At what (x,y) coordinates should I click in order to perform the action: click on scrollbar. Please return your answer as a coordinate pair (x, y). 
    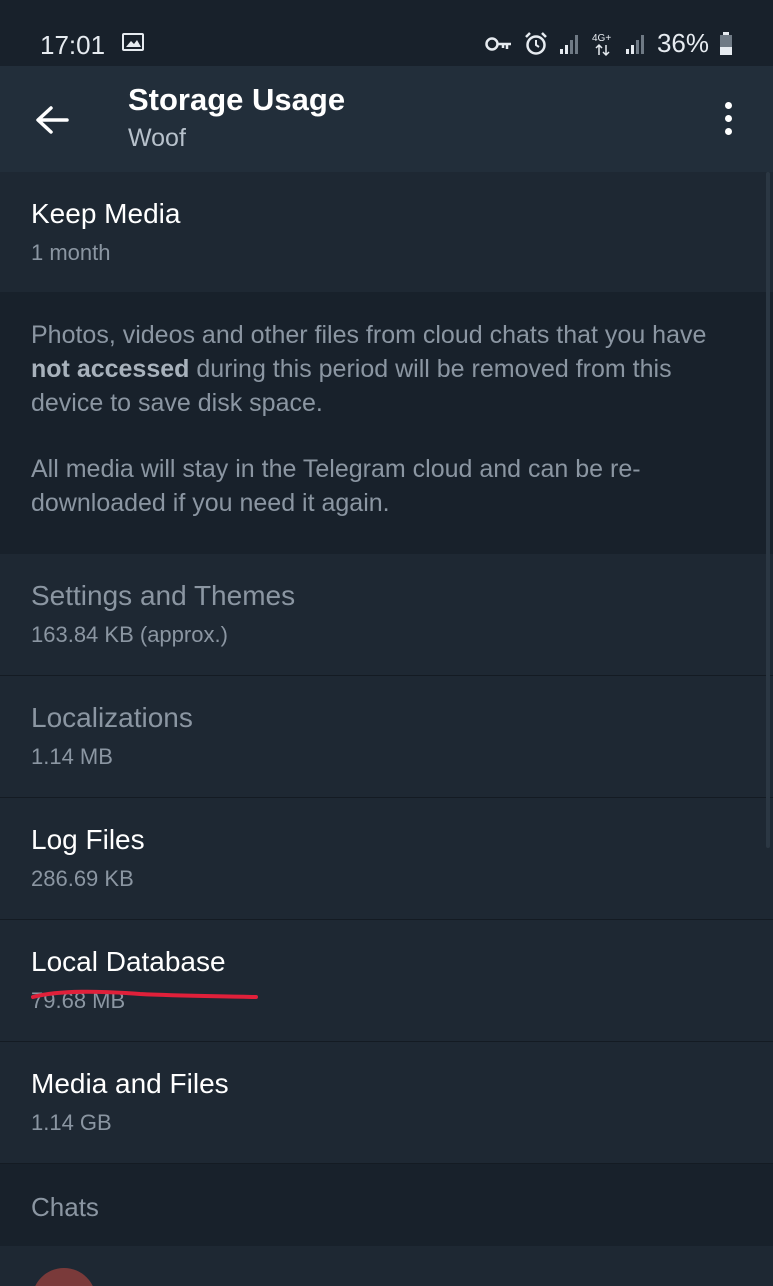
    Looking at the image, I should click on (768, 510).